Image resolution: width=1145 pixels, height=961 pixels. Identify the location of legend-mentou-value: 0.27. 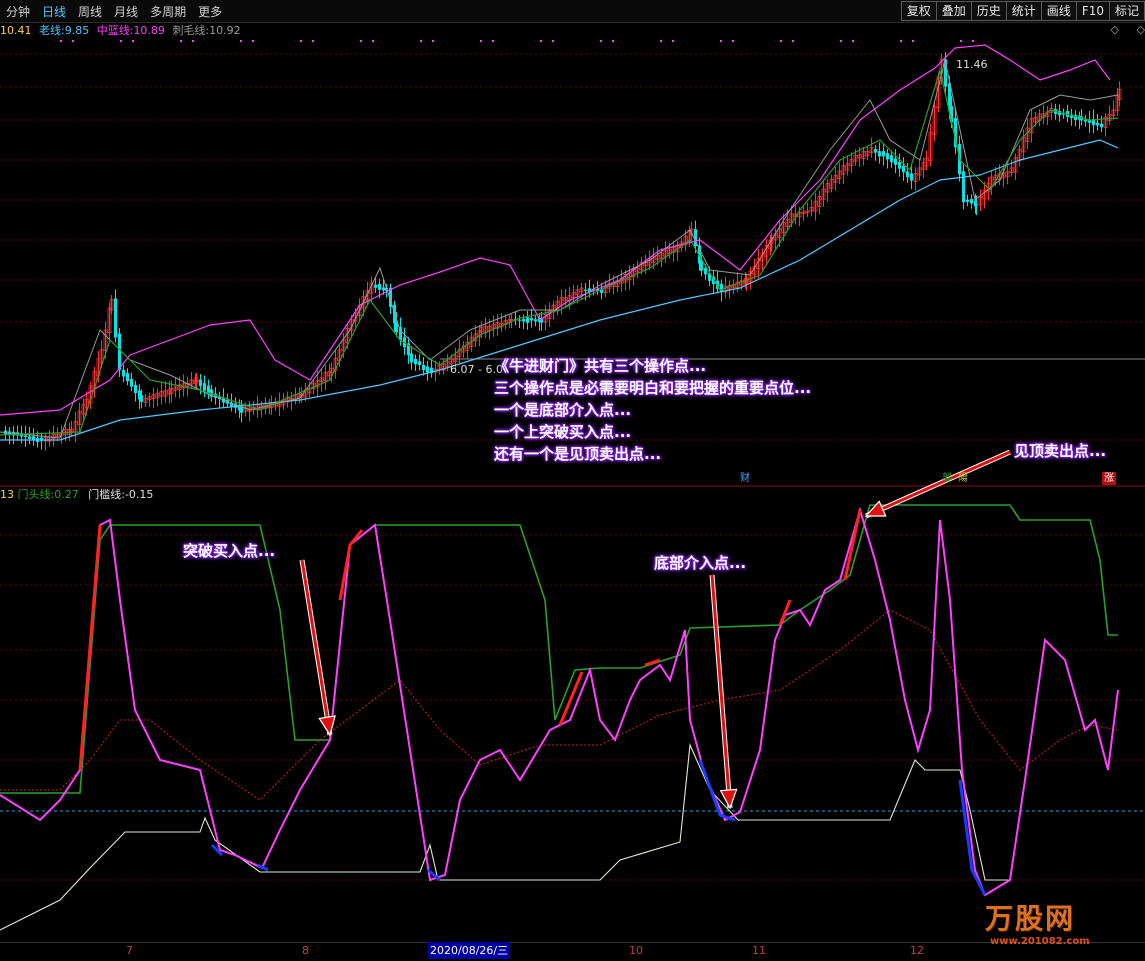
(66, 494).